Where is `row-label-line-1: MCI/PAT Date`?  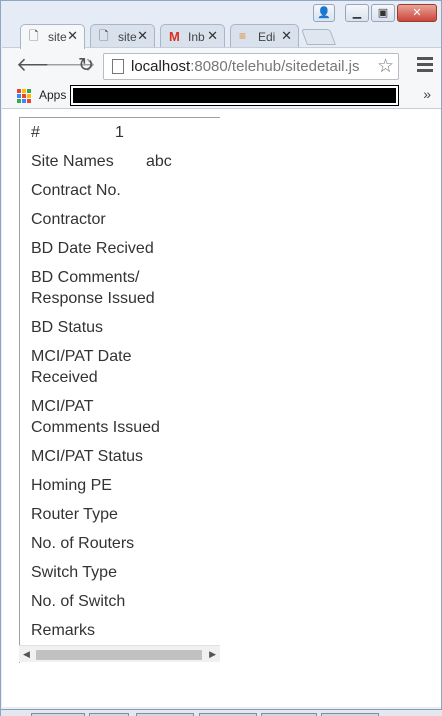 row-label-line-1: MCI/PAT Date is located at coordinates (81, 356).